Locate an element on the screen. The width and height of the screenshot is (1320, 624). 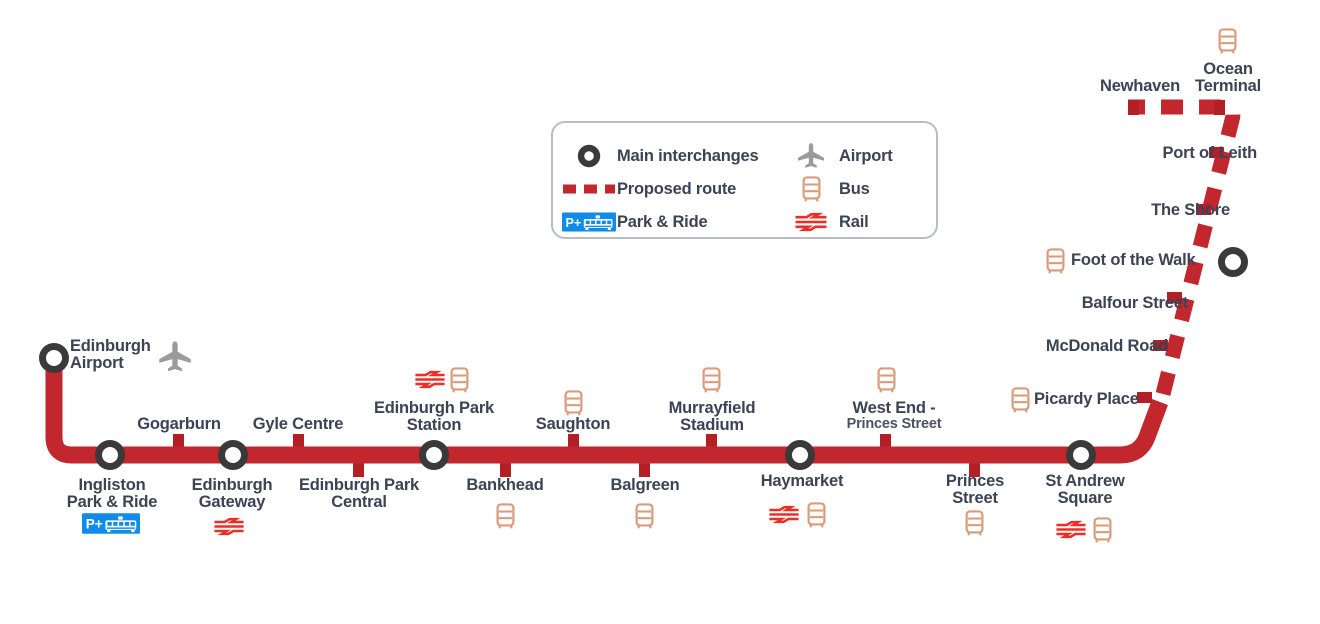
existing-route-line is located at coordinates (606, 411).